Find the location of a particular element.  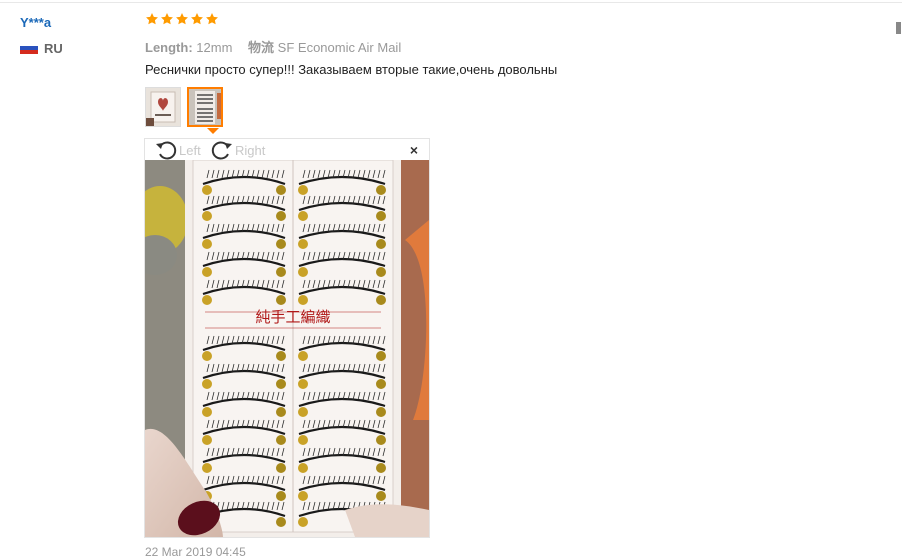

star-rating is located at coordinates (182, 19).